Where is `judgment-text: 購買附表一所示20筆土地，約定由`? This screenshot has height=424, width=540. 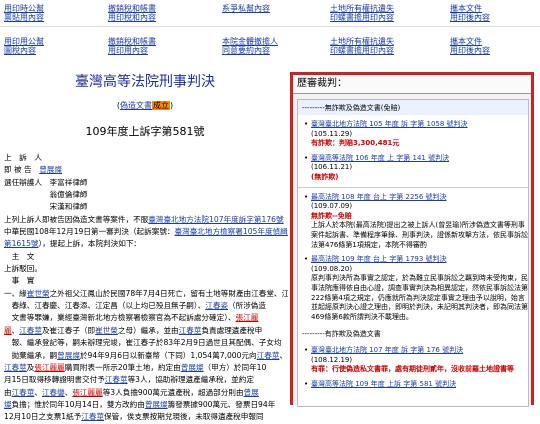
judgment-text: 購買附表一所示20筆土地，約定由 is located at coordinates (122, 367).